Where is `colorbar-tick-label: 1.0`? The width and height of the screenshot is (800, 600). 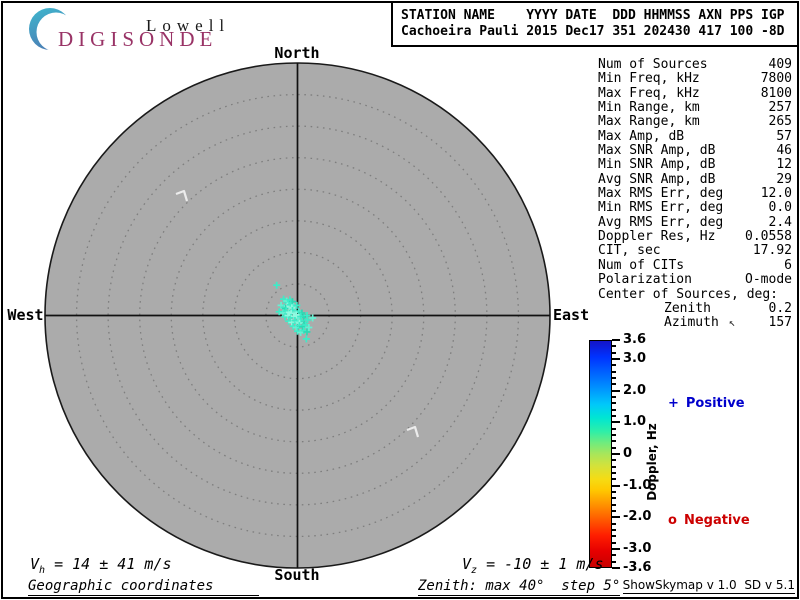
colorbar-tick-label: 1.0 is located at coordinates (635, 422).